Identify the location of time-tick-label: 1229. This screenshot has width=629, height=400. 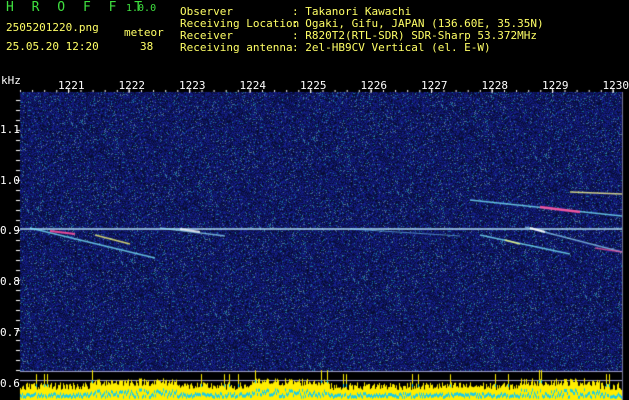
(555, 85).